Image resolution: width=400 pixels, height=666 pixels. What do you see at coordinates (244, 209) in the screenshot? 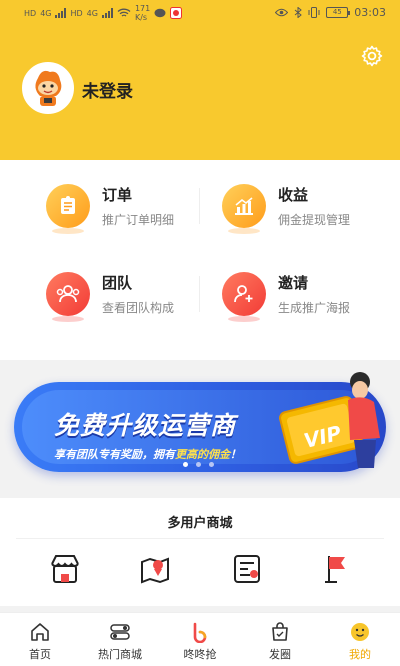
I see `earnings-icon` at bounding box center [244, 209].